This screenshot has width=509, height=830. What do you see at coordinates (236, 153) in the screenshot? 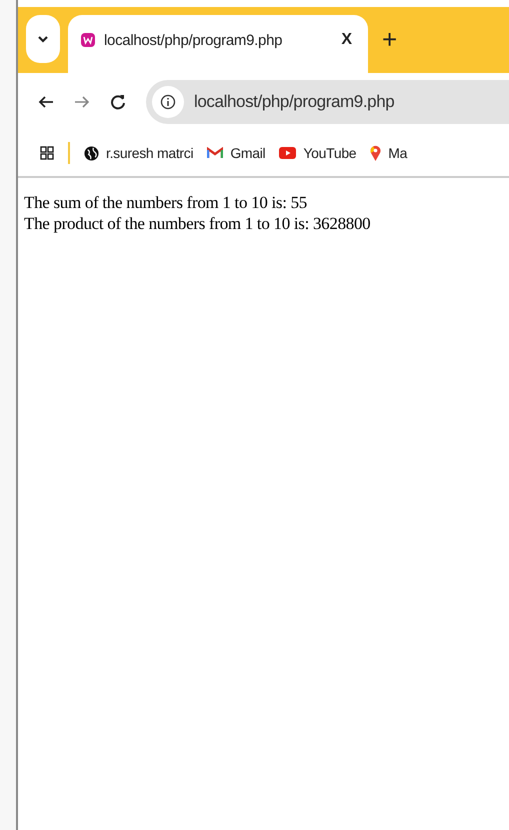
I see `bookmark-link: Gmail` at bounding box center [236, 153].